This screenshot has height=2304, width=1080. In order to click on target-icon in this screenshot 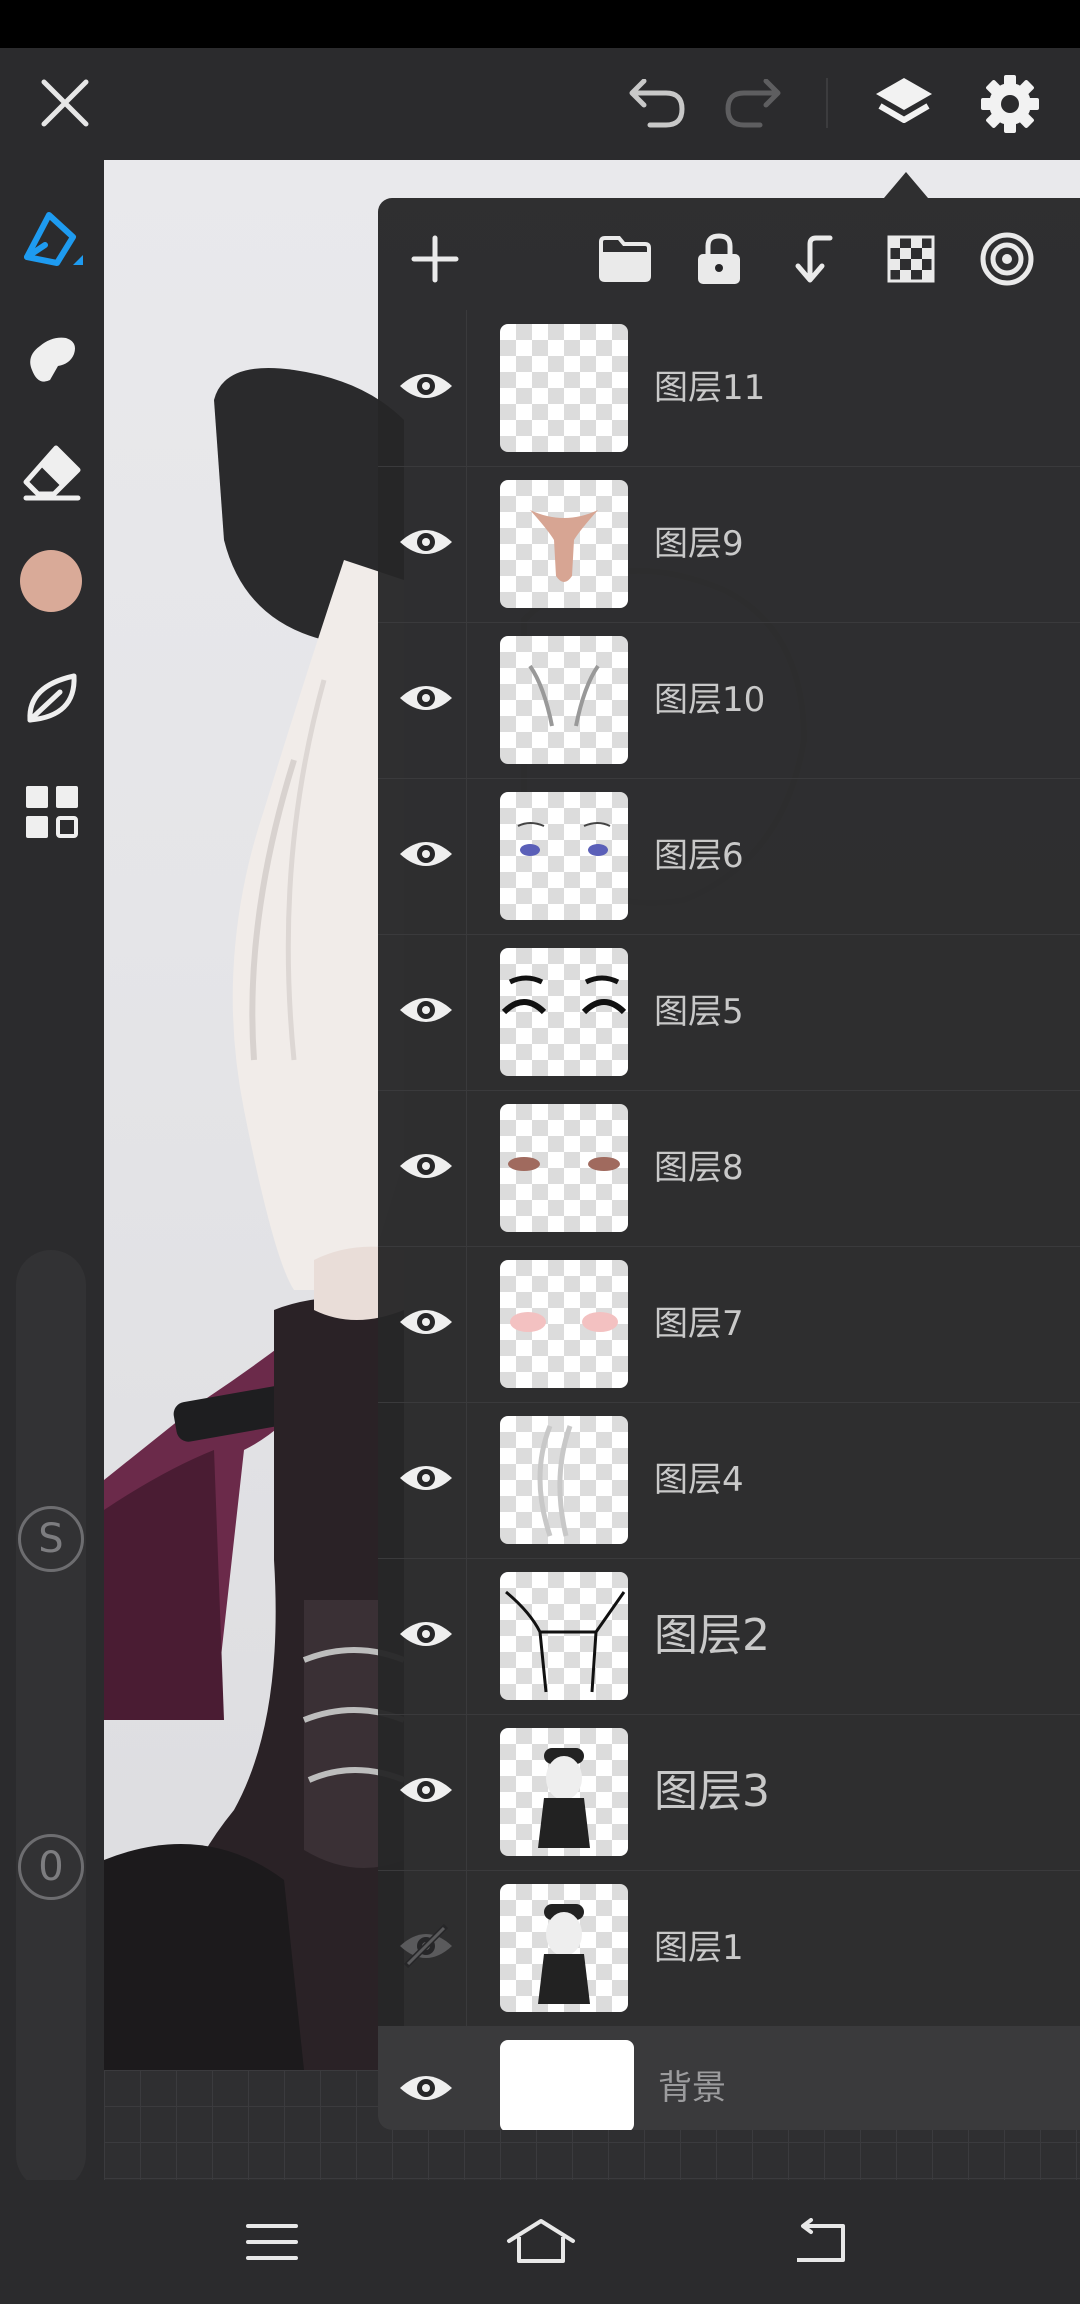, I will do `click(1007, 259)`.